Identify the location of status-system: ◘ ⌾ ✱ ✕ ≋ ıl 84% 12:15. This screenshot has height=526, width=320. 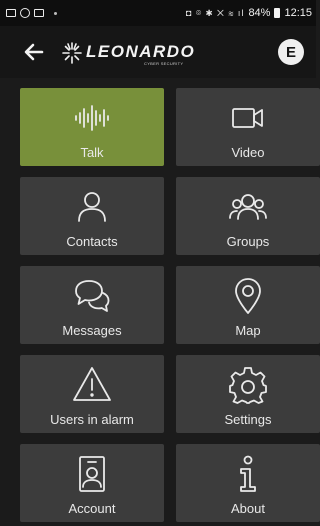
(249, 13).